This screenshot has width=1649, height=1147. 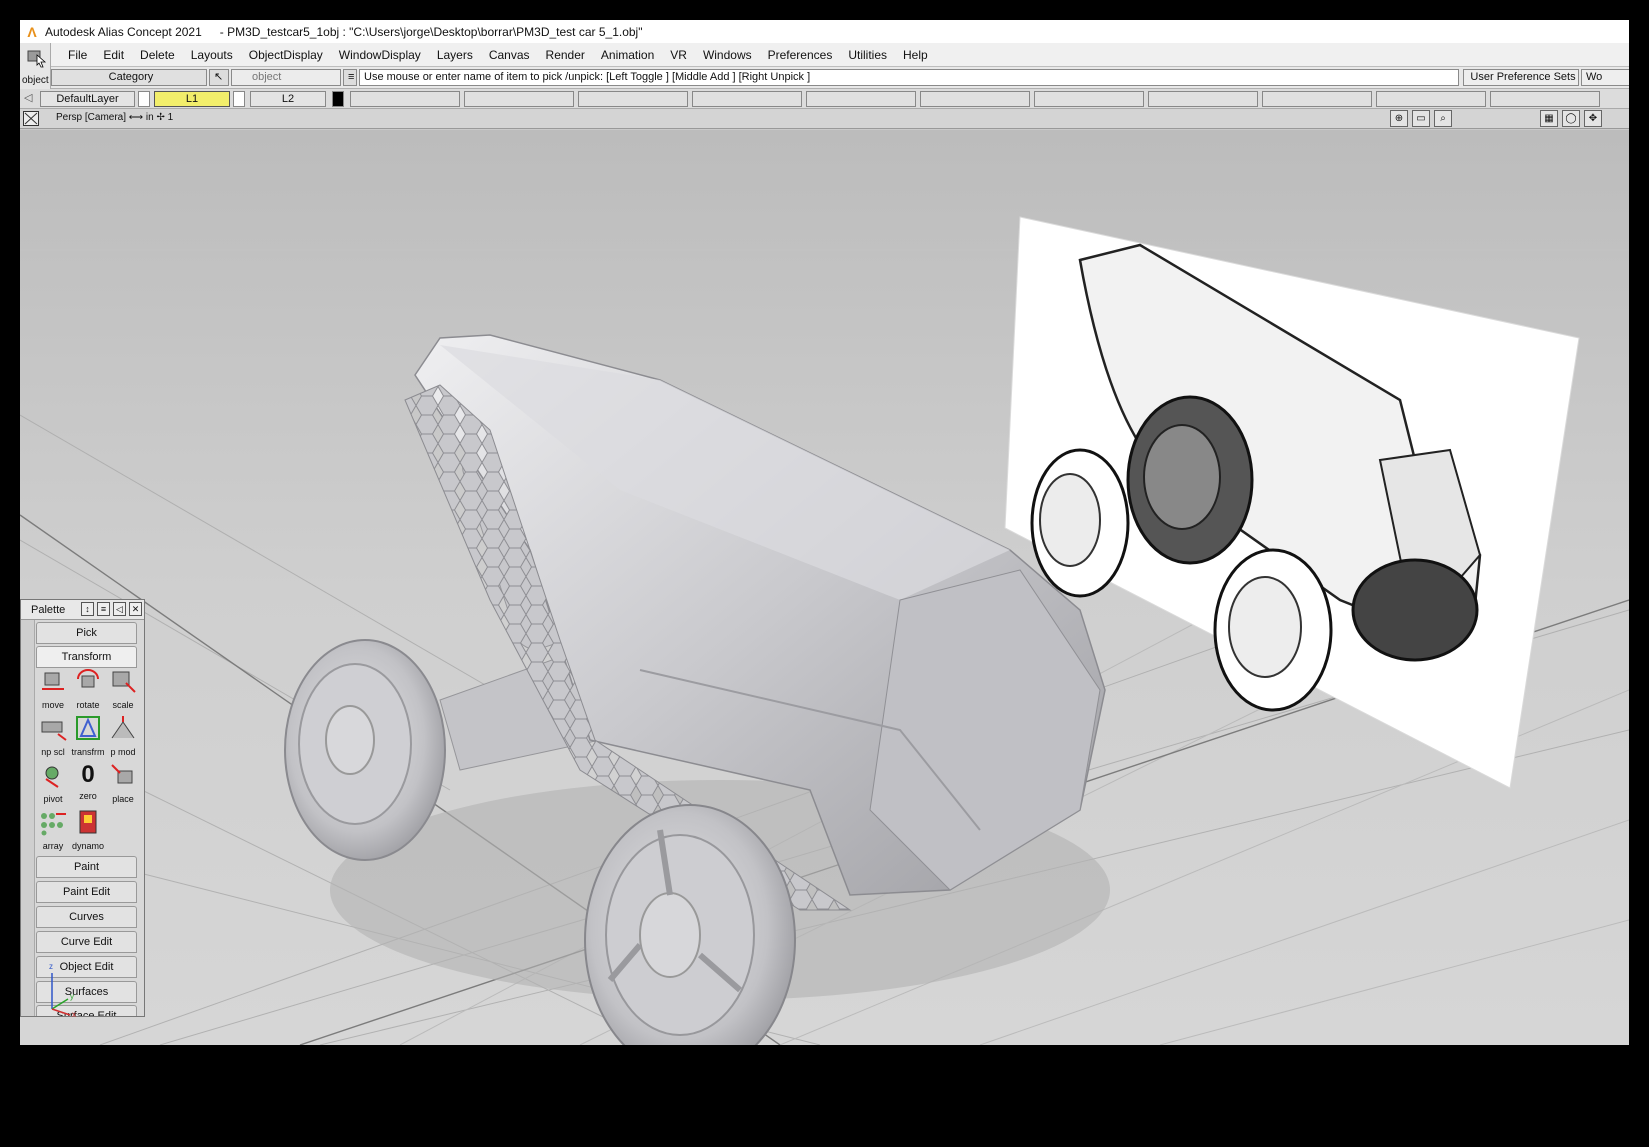 What do you see at coordinates (77, 55) in the screenshot?
I see `menu-file: File` at bounding box center [77, 55].